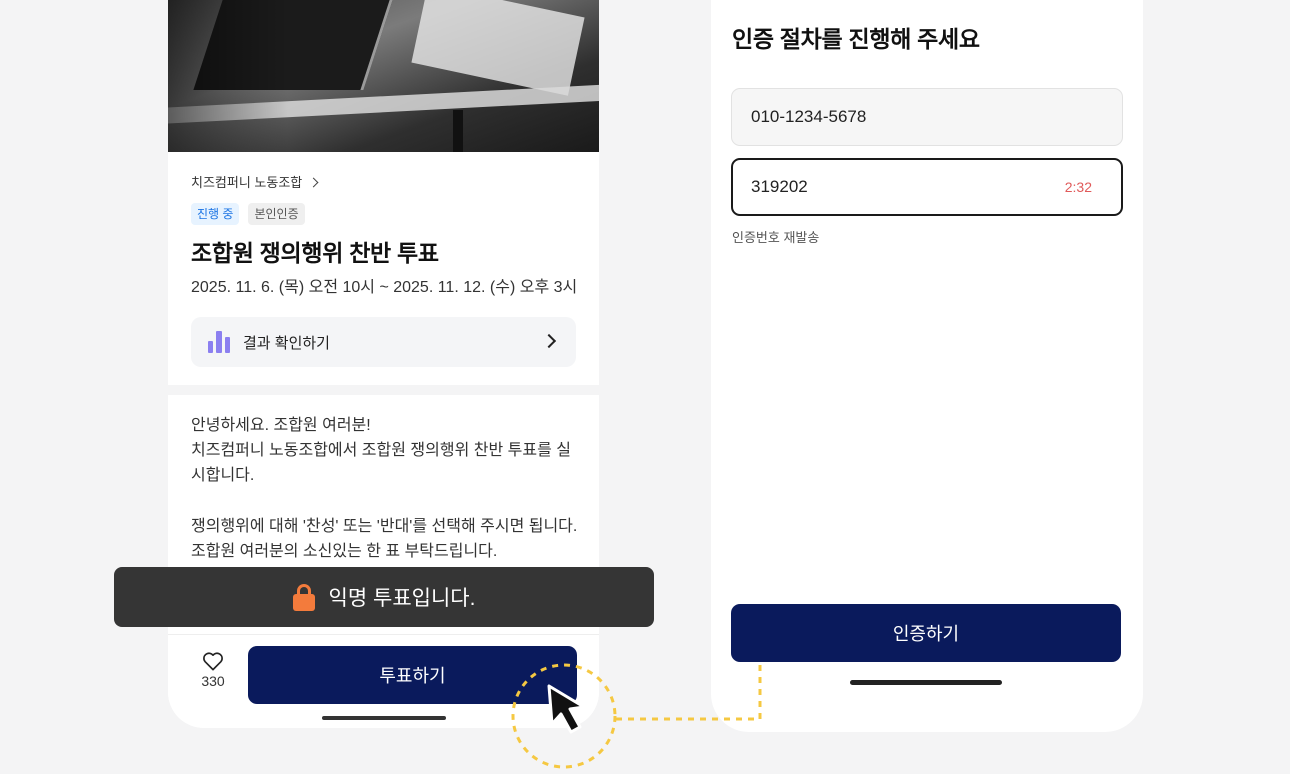  I want to click on description-line: 쟁의행위에 대해 '찬성' 또는 '반대'를 선택해 주시면 됩니다., so click(384, 526).